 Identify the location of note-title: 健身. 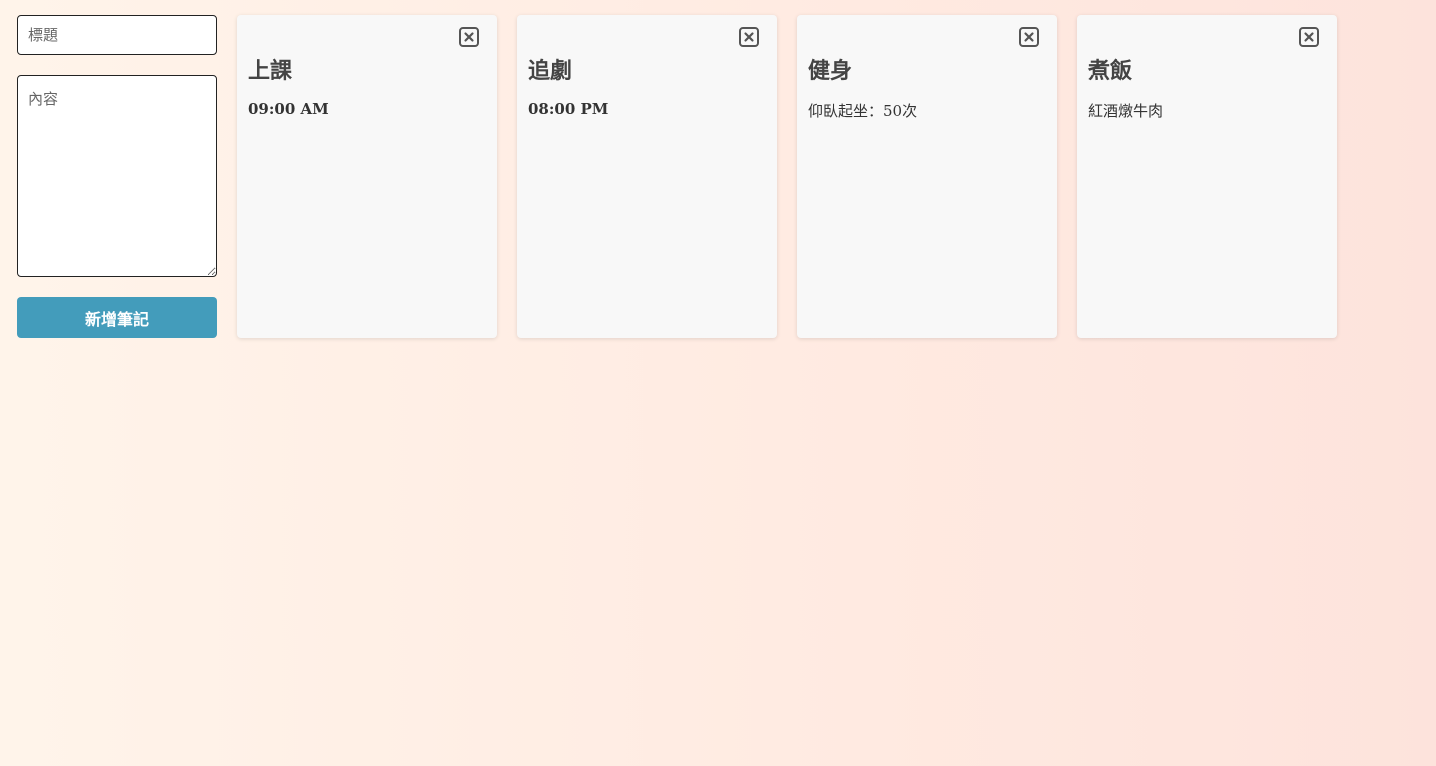
(830, 71).